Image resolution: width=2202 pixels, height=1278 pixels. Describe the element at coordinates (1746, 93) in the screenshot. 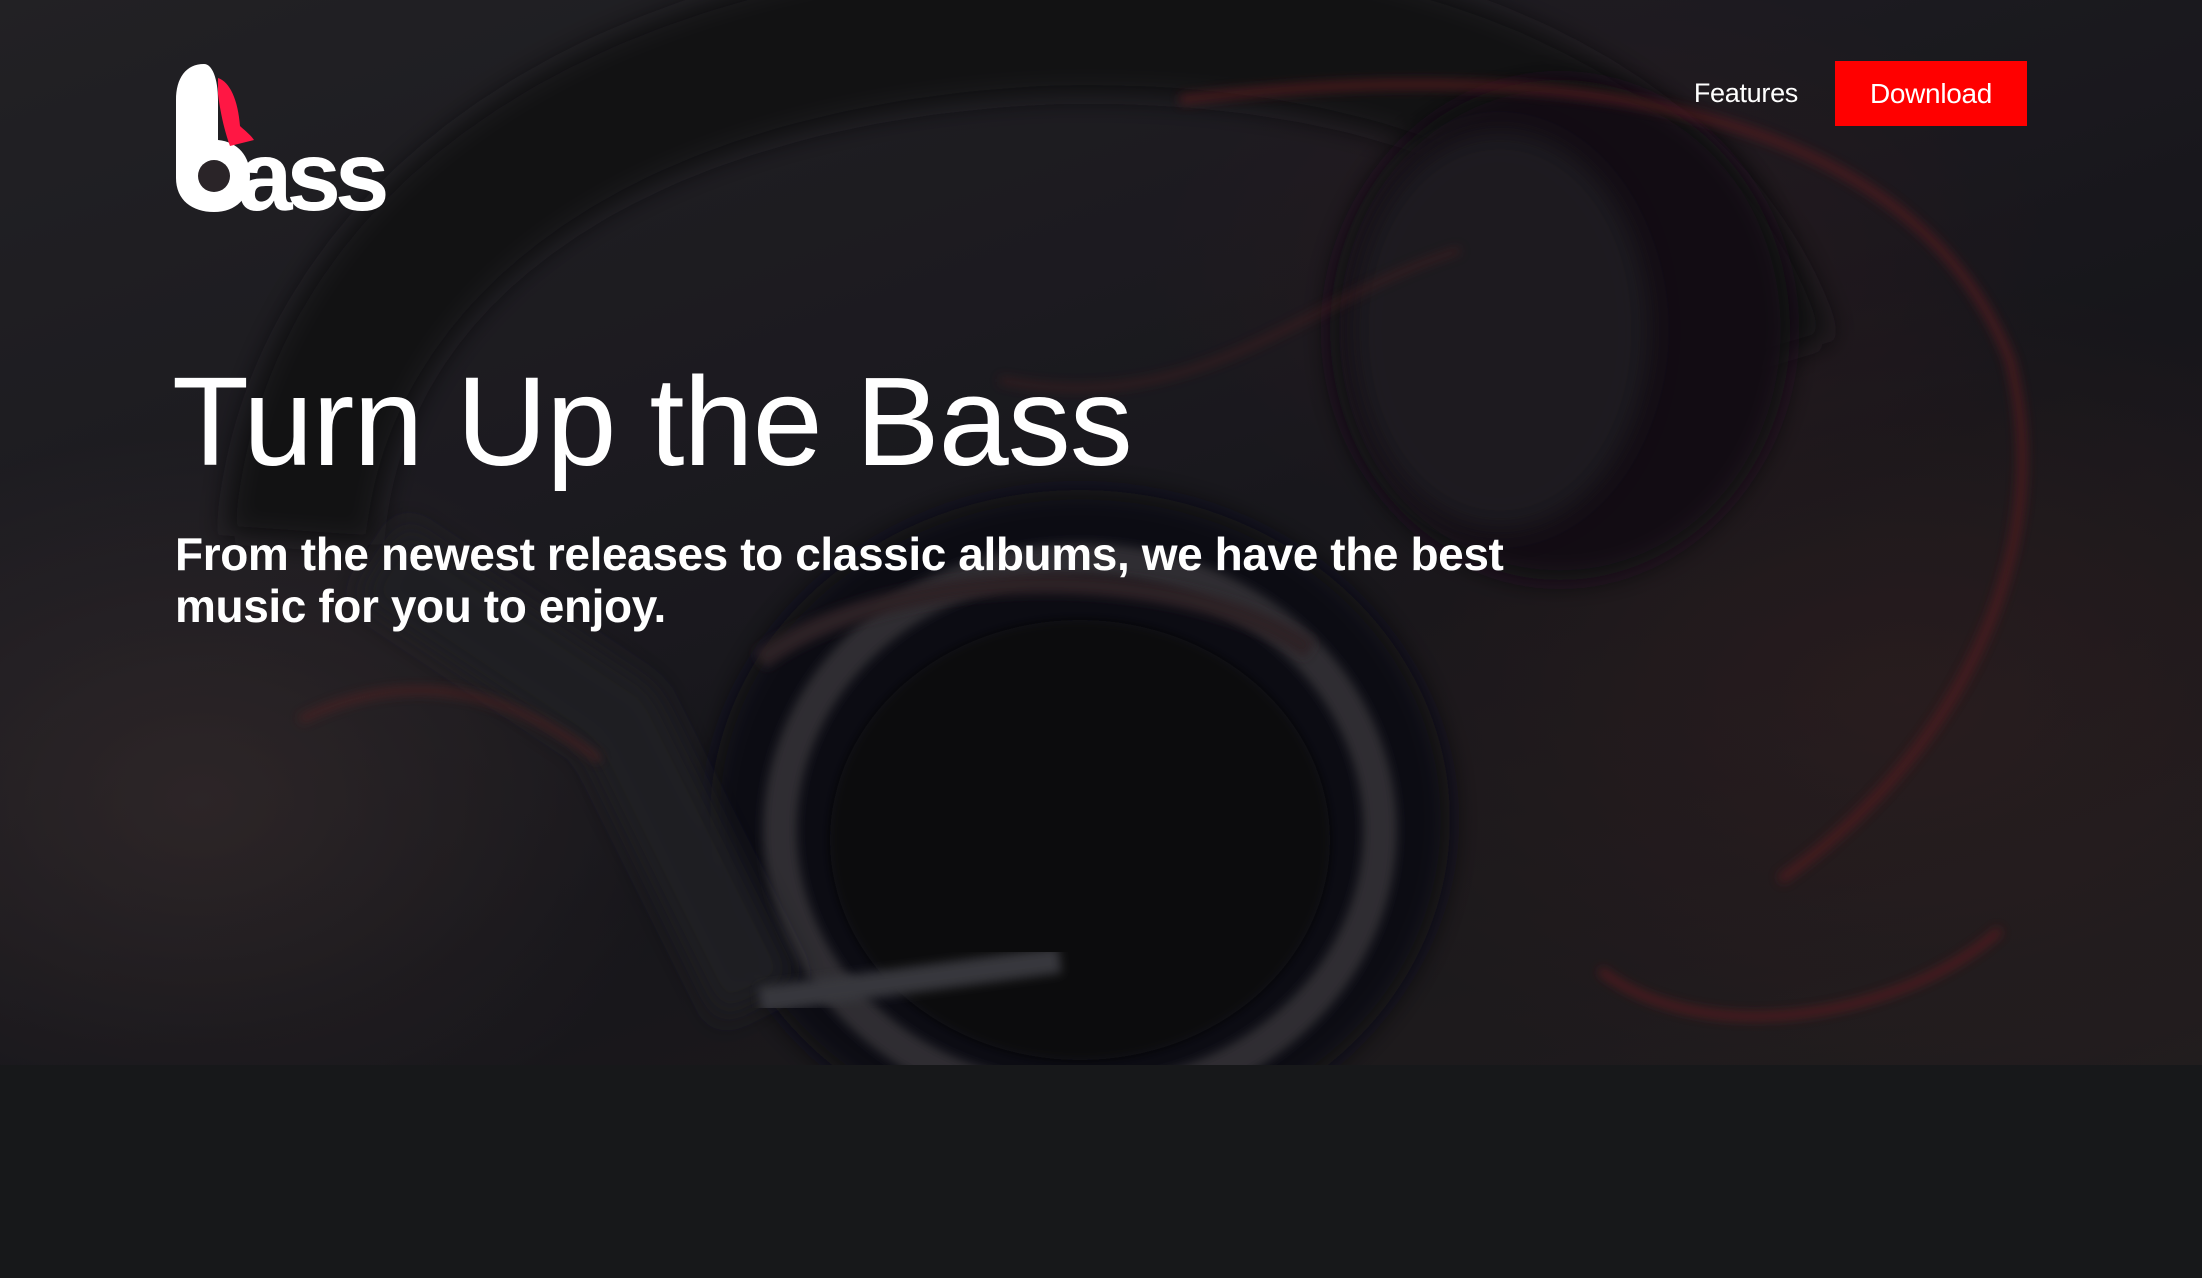

I see `nav-link-features: Features` at that location.